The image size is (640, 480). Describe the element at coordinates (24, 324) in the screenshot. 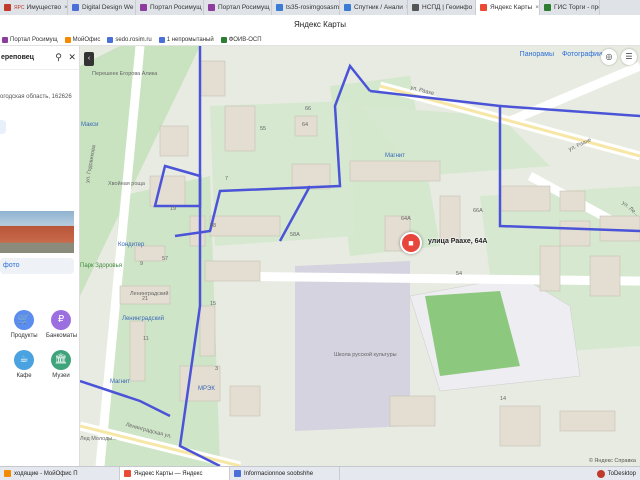

I see `category-button: 🛒 Продукты` at that location.